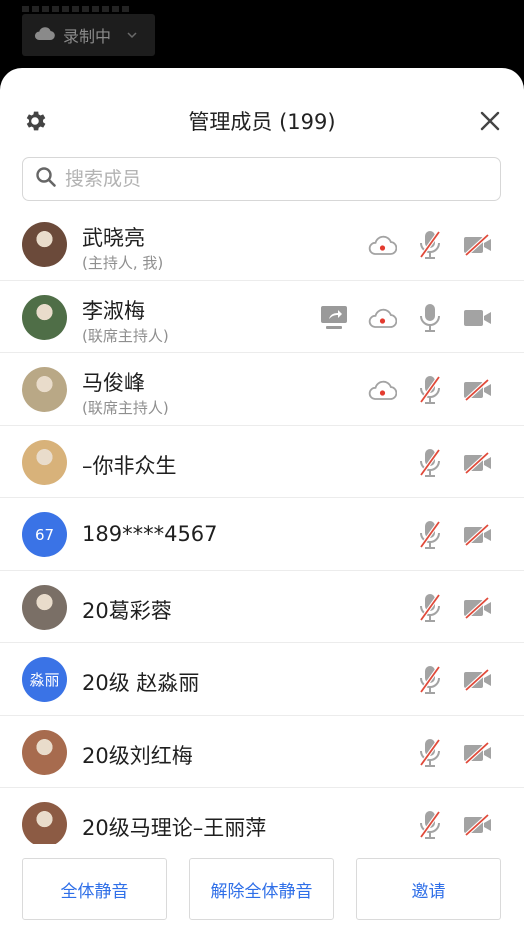 The image size is (524, 931). I want to click on member-name: 20葛彩蓉, so click(127, 610).